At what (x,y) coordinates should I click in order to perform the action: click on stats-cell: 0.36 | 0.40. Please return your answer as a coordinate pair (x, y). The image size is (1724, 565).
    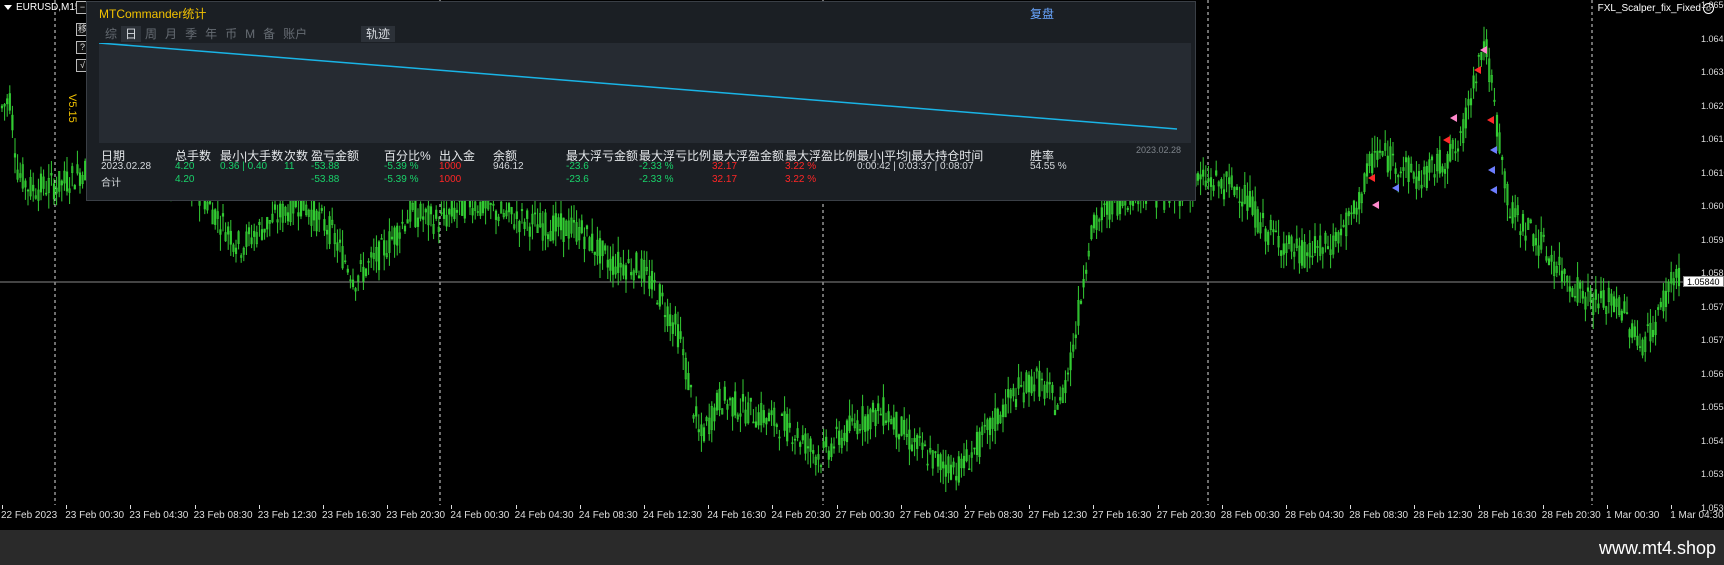
    Looking at the image, I should click on (244, 166).